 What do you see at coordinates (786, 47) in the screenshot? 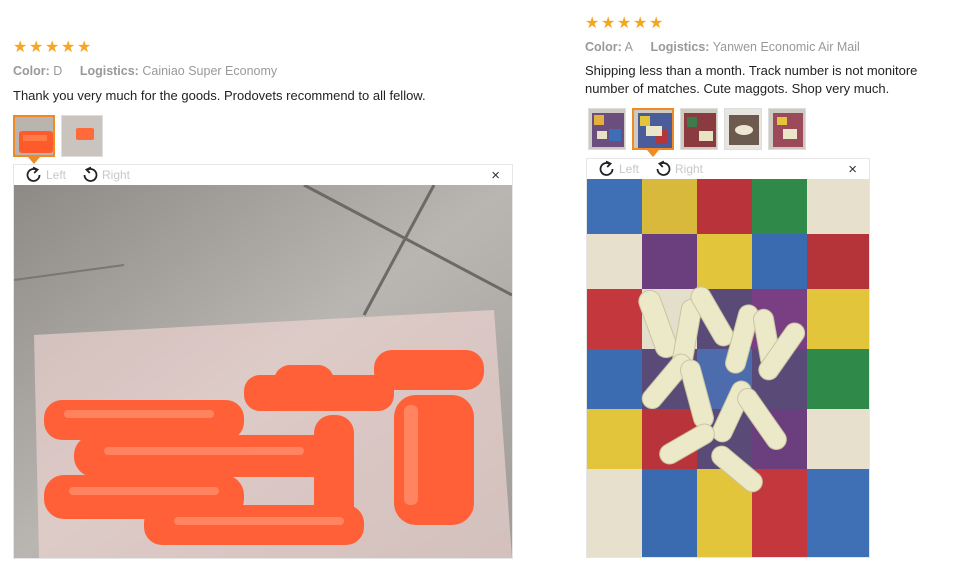
I see `logistics-value: Yanwen Economic Air Mail` at bounding box center [786, 47].